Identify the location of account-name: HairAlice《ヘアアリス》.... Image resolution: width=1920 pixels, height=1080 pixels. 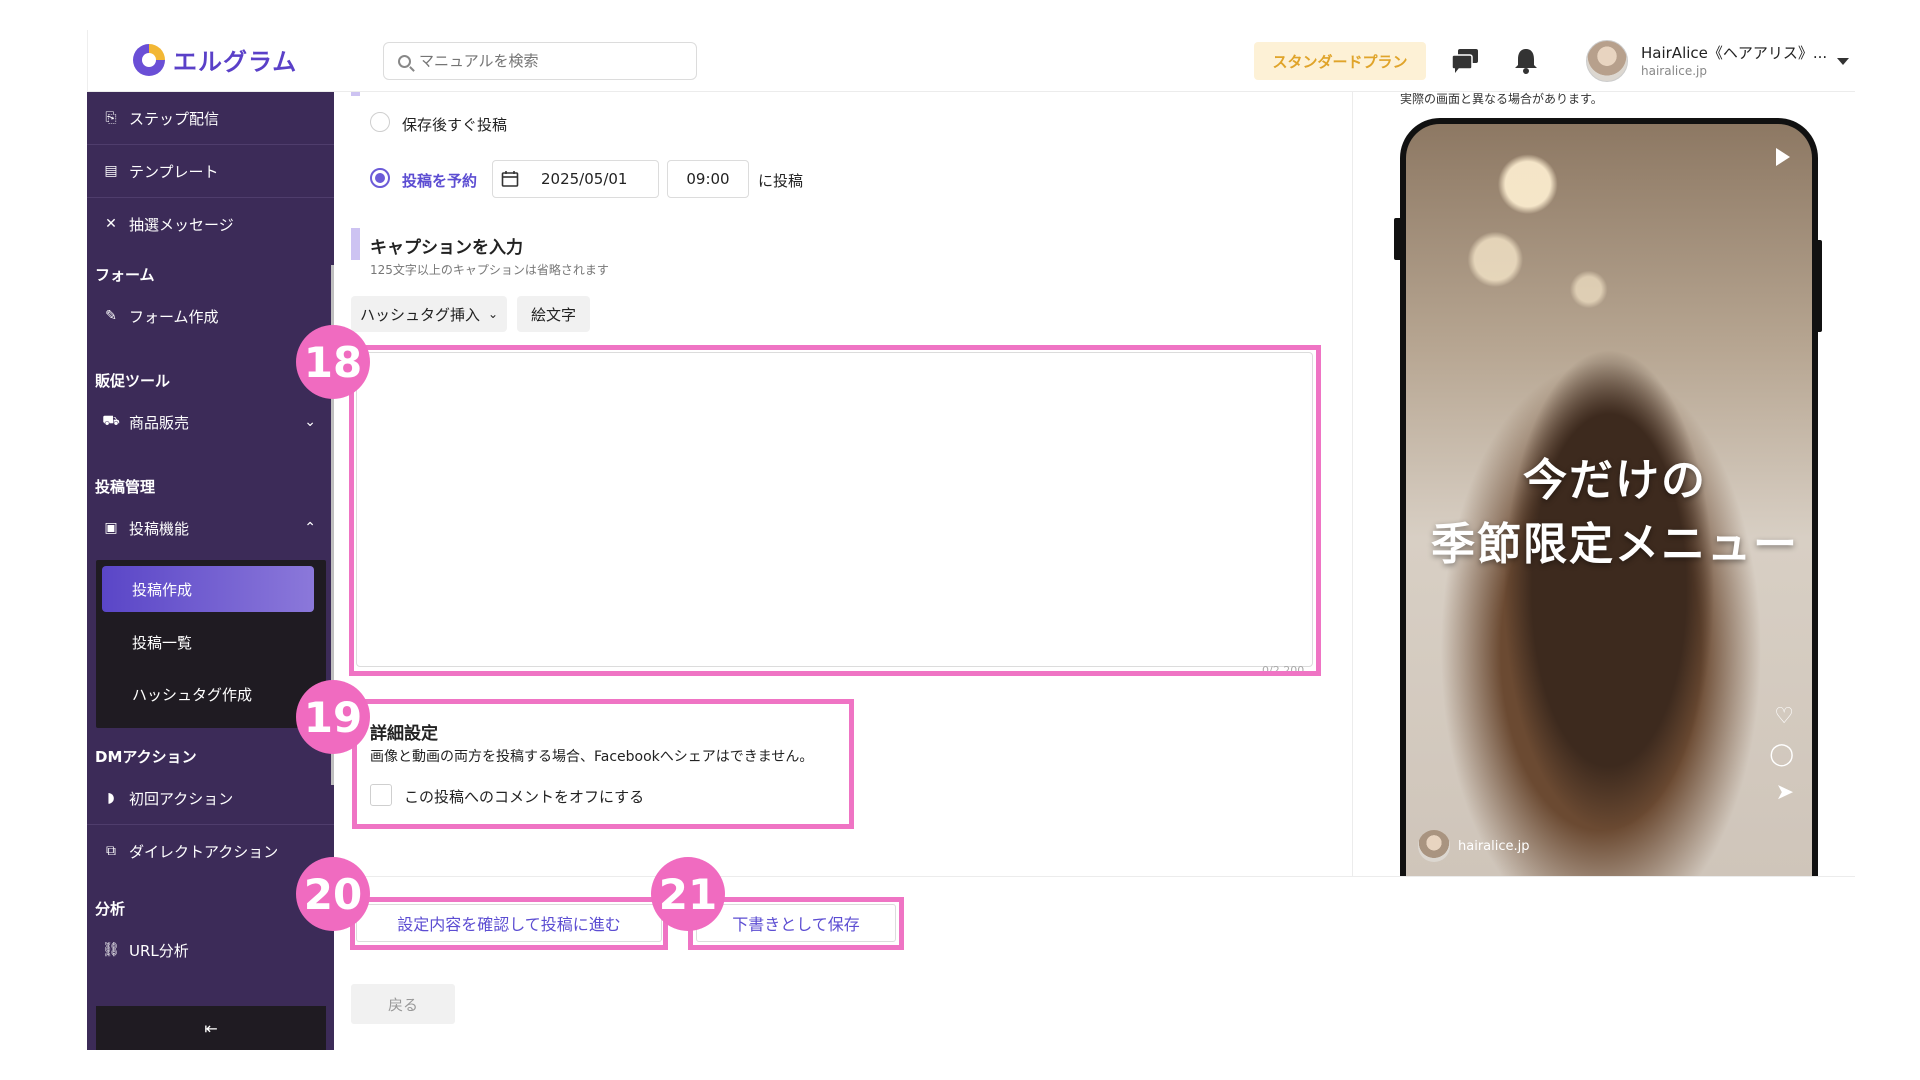
(1734, 52).